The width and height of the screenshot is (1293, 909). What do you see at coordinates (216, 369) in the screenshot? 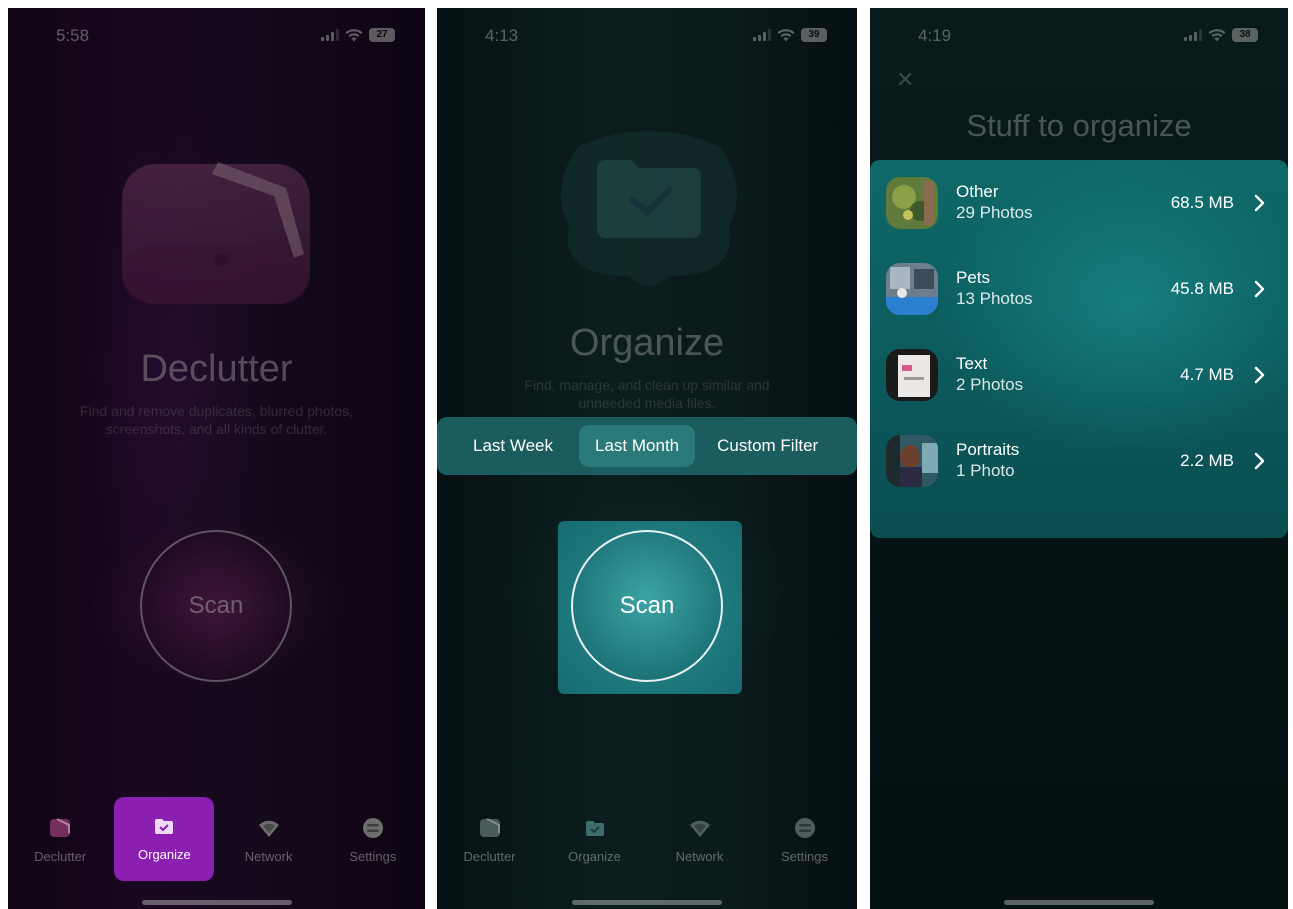
I see `page-title: Declutter` at bounding box center [216, 369].